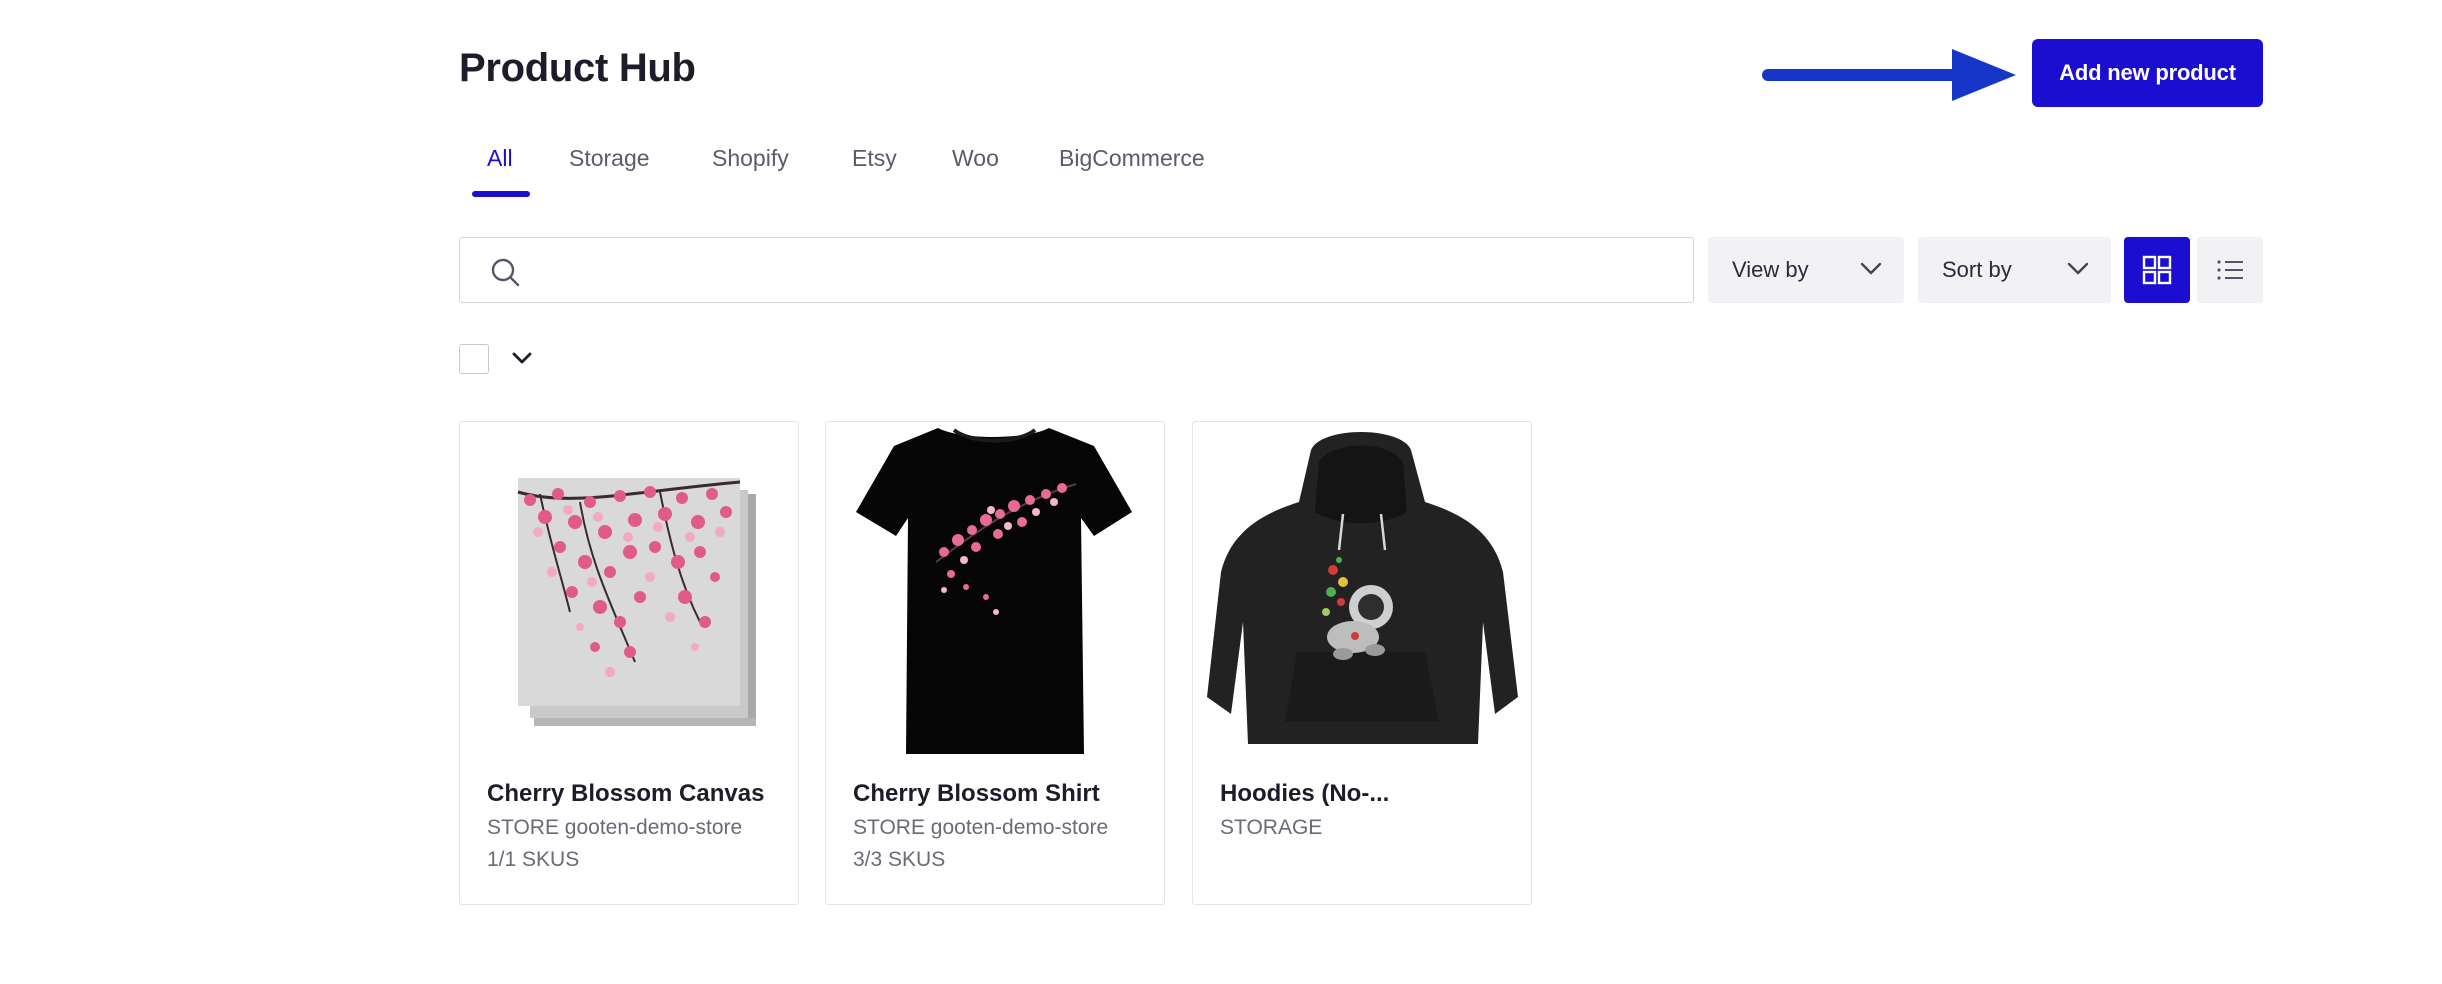 The image size is (2442, 984). I want to click on select-all-checkbox, so click(474, 359).